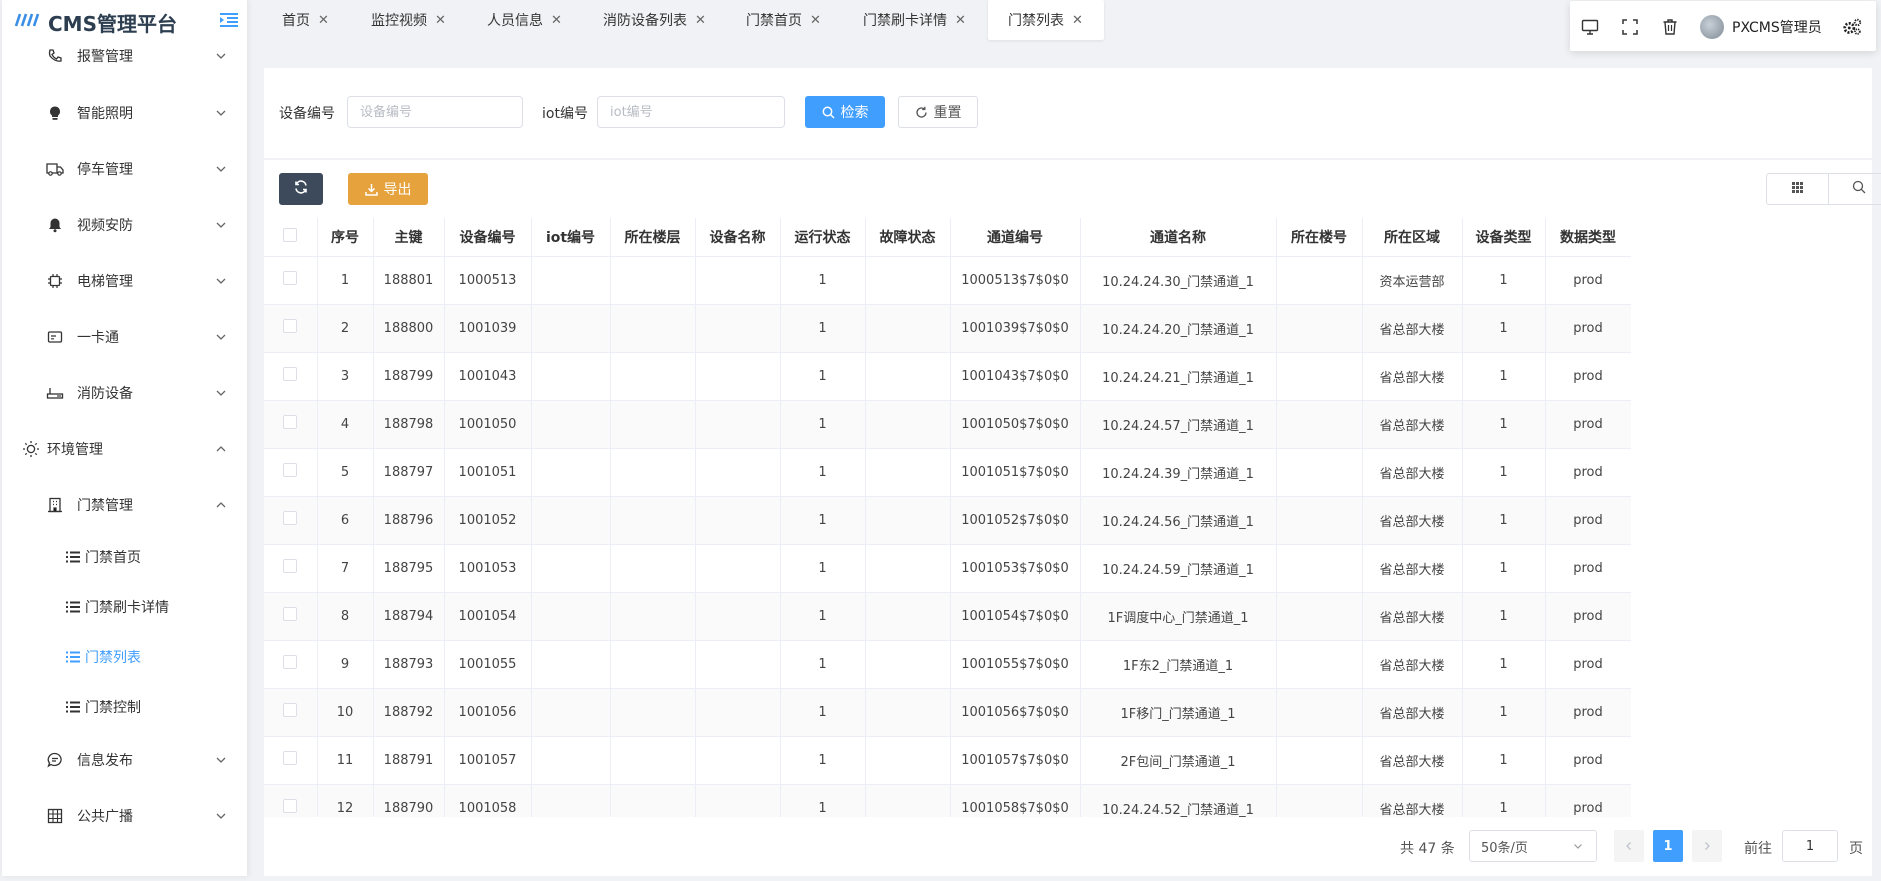 Image resolution: width=1881 pixels, height=881 pixels. I want to click on device-code-input, so click(435, 112).